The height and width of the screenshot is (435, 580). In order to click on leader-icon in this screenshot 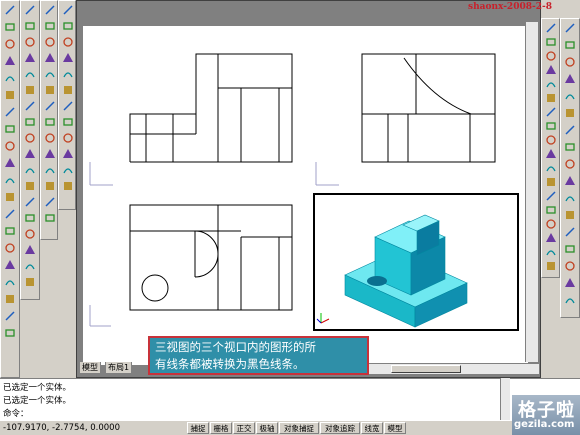, I will do `click(10, 163)`.